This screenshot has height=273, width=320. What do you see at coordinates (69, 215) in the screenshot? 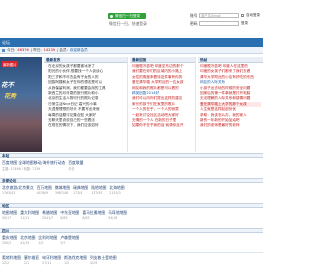
I see `board-item: 中东亚地图 8/83` at bounding box center [69, 215].